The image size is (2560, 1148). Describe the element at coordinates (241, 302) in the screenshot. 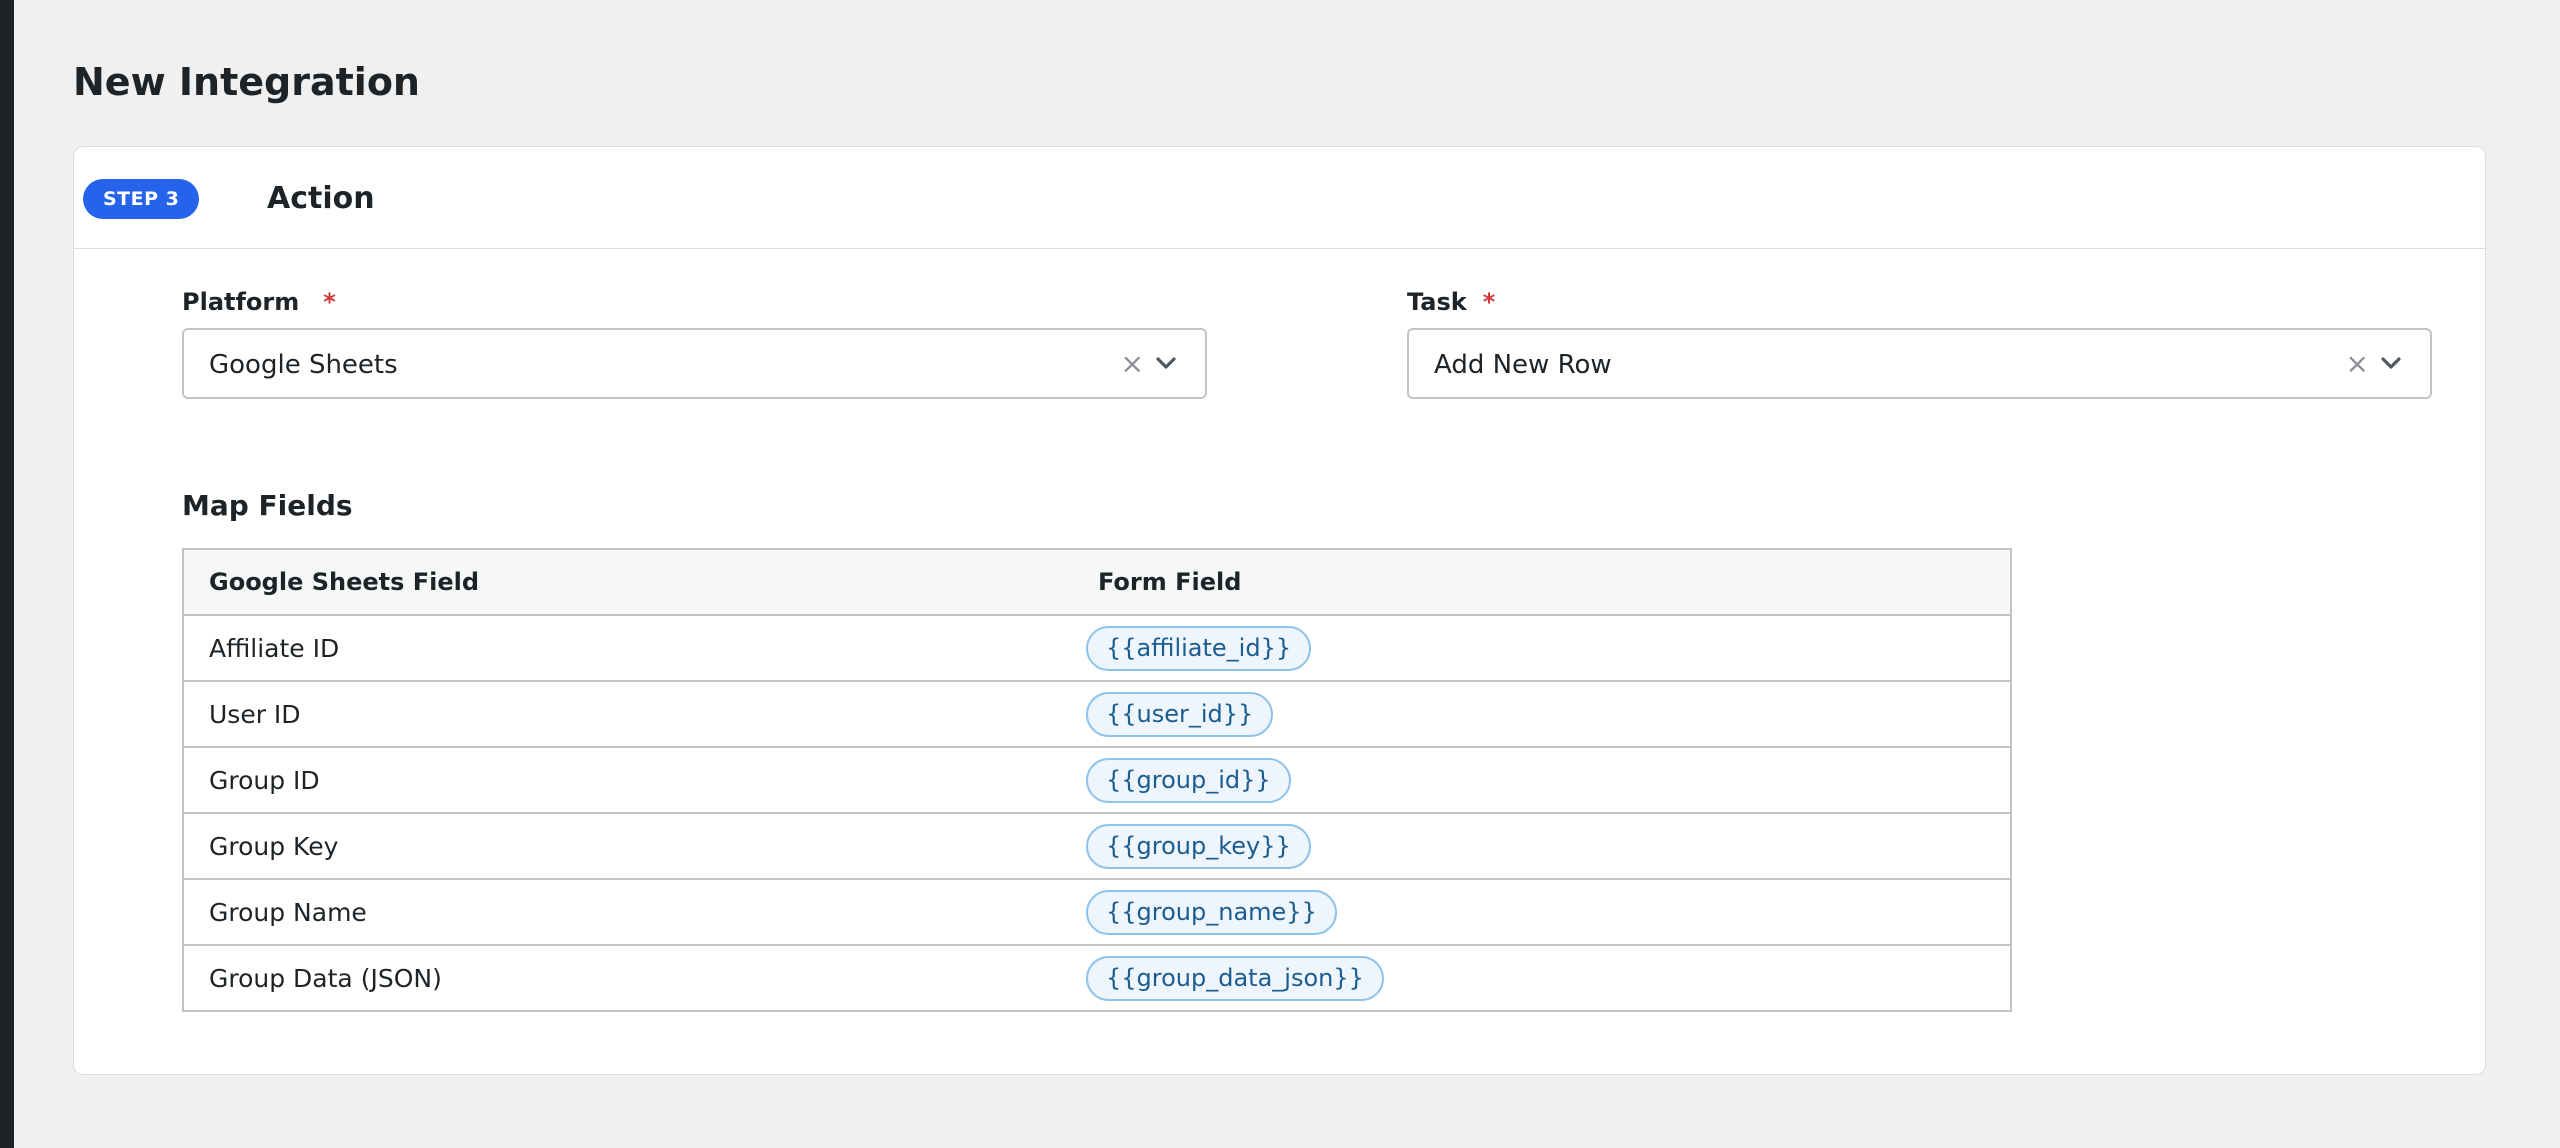

I see `platform-label-text: Platform` at that location.